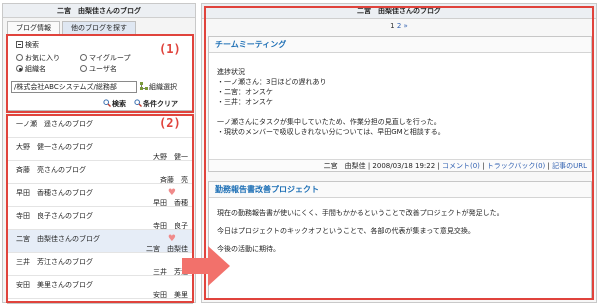 Image resolution: width=600 pixels, height=304 pixels. I want to click on annotation-label-1: (1), so click(170, 49).